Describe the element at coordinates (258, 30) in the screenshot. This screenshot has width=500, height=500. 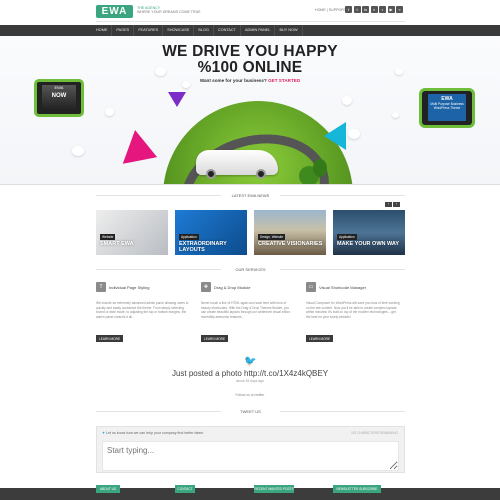
I see `nav-item-admin-panel: ADMIN PANEL` at that location.